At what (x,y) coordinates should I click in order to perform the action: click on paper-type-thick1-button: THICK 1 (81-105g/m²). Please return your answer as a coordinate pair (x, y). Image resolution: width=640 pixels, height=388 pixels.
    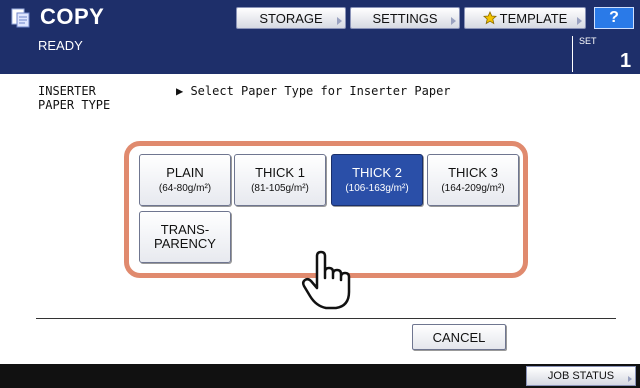
    Looking at the image, I should click on (280, 180).